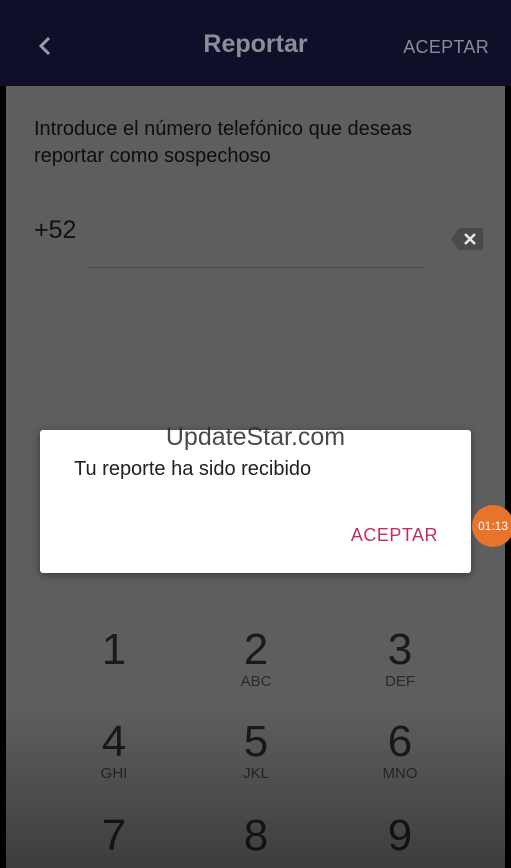  I want to click on key-6: 6 MNO, so click(400, 750).